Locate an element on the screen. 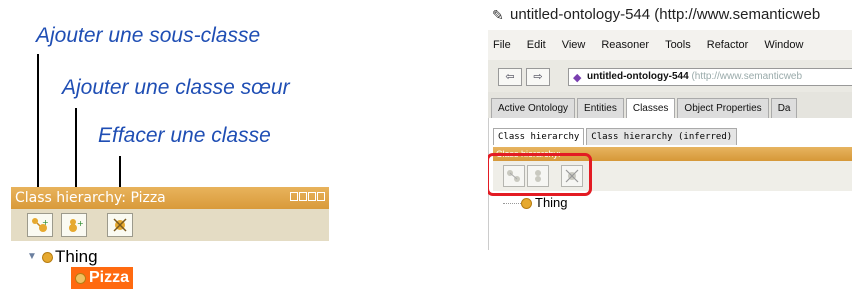 This screenshot has width=852, height=293. tree-item-pizza: Pizza is located at coordinates (102, 278).